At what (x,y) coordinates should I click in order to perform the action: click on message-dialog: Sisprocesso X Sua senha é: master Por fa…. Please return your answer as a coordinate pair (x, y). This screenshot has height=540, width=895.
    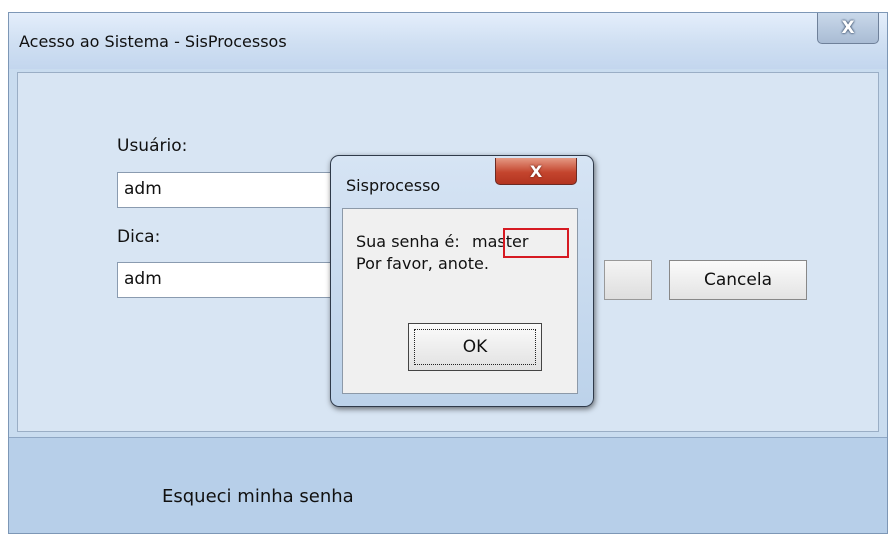
    Looking at the image, I should click on (462, 281).